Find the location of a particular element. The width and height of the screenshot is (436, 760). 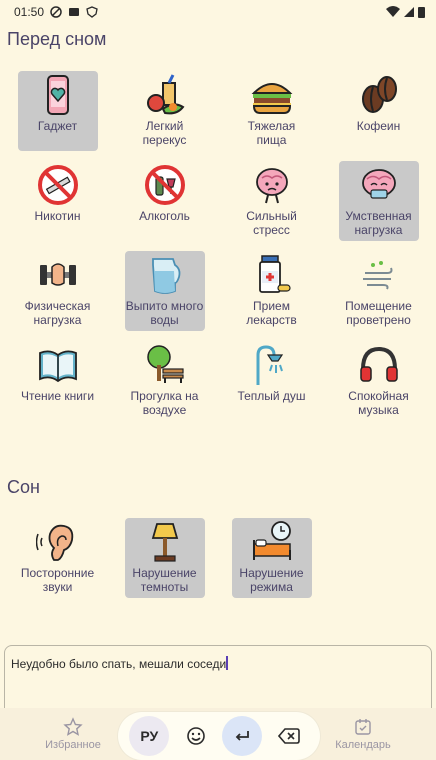

factor-ventilated: Помещение проветрено is located at coordinates (379, 291).